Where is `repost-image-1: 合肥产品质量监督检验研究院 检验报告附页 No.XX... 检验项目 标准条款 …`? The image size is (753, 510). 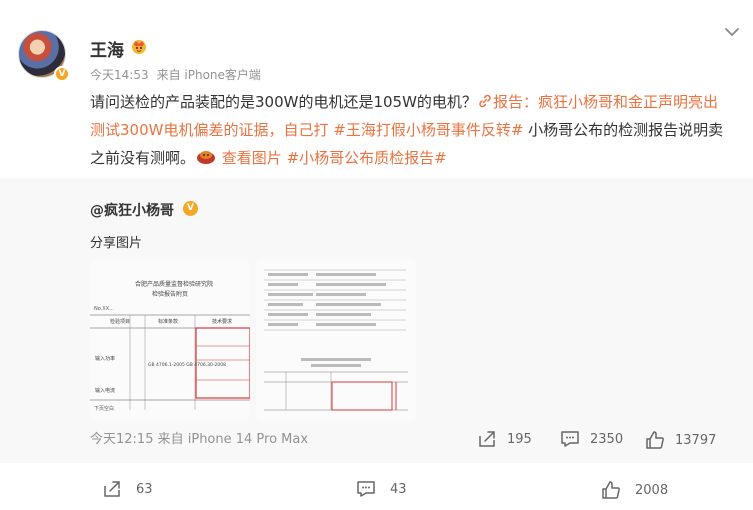 repost-image-1: 合肥产品质量监督检验研究院 检验报告附页 No.XX... 检验项目 标准条款 … is located at coordinates (170, 340).